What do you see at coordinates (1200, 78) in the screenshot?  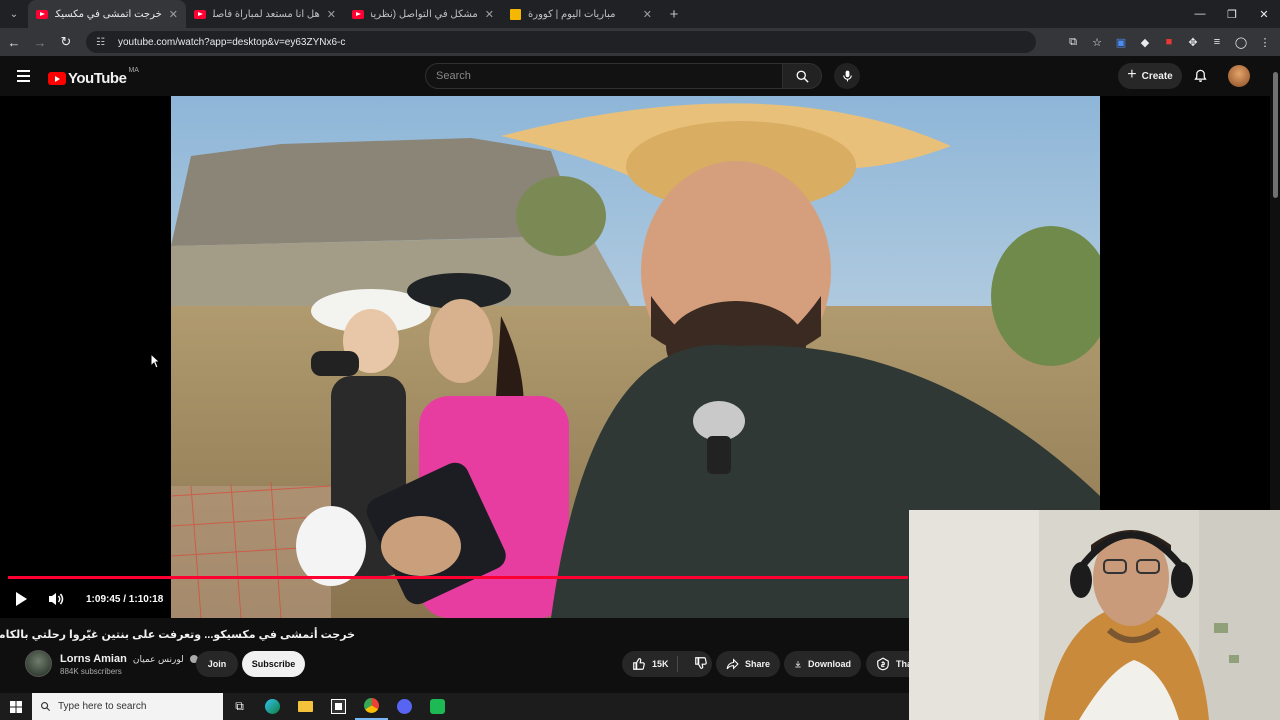 I see `notifications-button` at bounding box center [1200, 78].